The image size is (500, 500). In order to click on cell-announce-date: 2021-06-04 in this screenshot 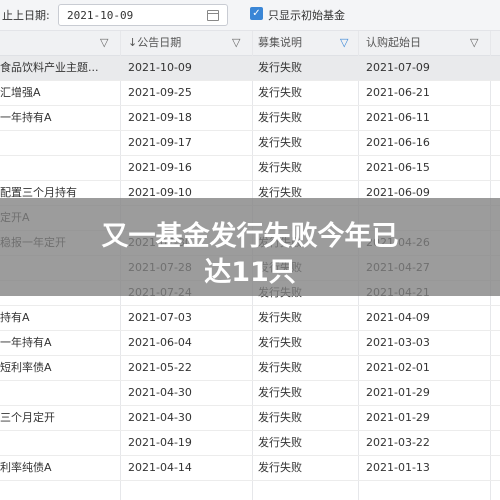, I will do `click(160, 342)`.